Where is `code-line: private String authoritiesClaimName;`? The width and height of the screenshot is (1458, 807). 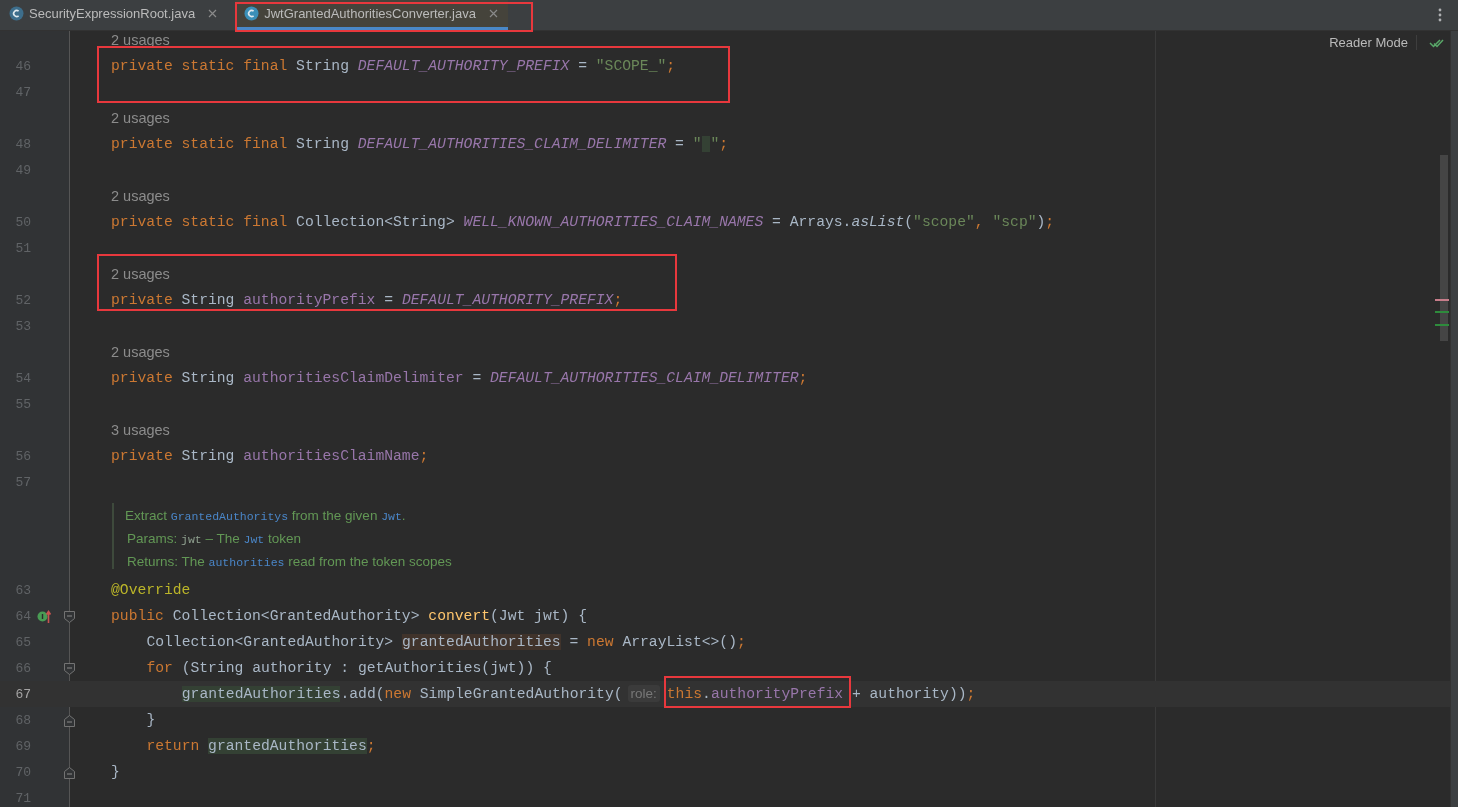
code-line: private String authoritiesClaimName; is located at coordinates (270, 456).